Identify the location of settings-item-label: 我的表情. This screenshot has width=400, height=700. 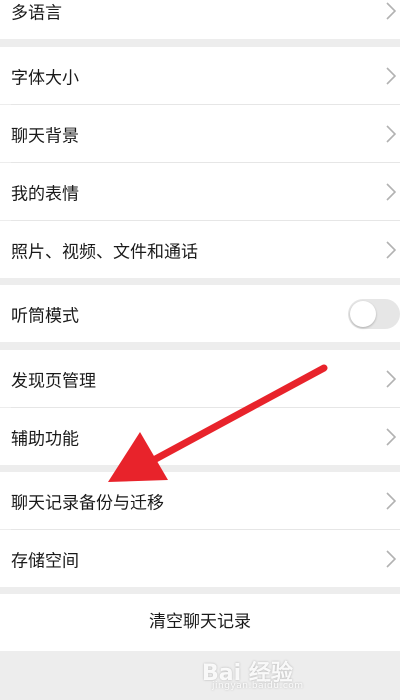
(45, 194).